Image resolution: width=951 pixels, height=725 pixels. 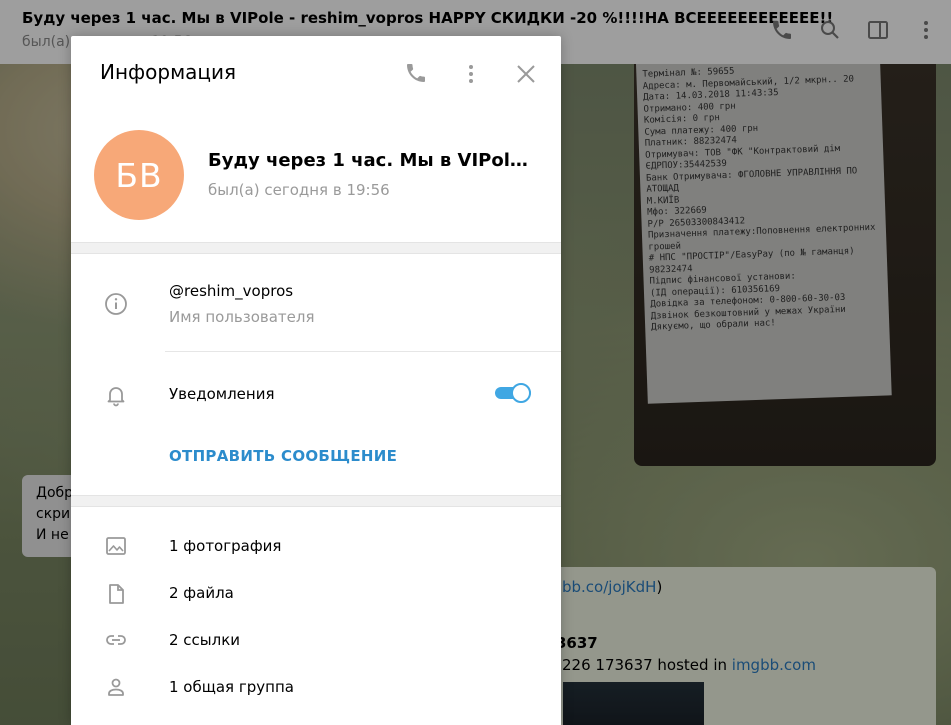 I want to click on file-icon, so click(x=116, y=594).